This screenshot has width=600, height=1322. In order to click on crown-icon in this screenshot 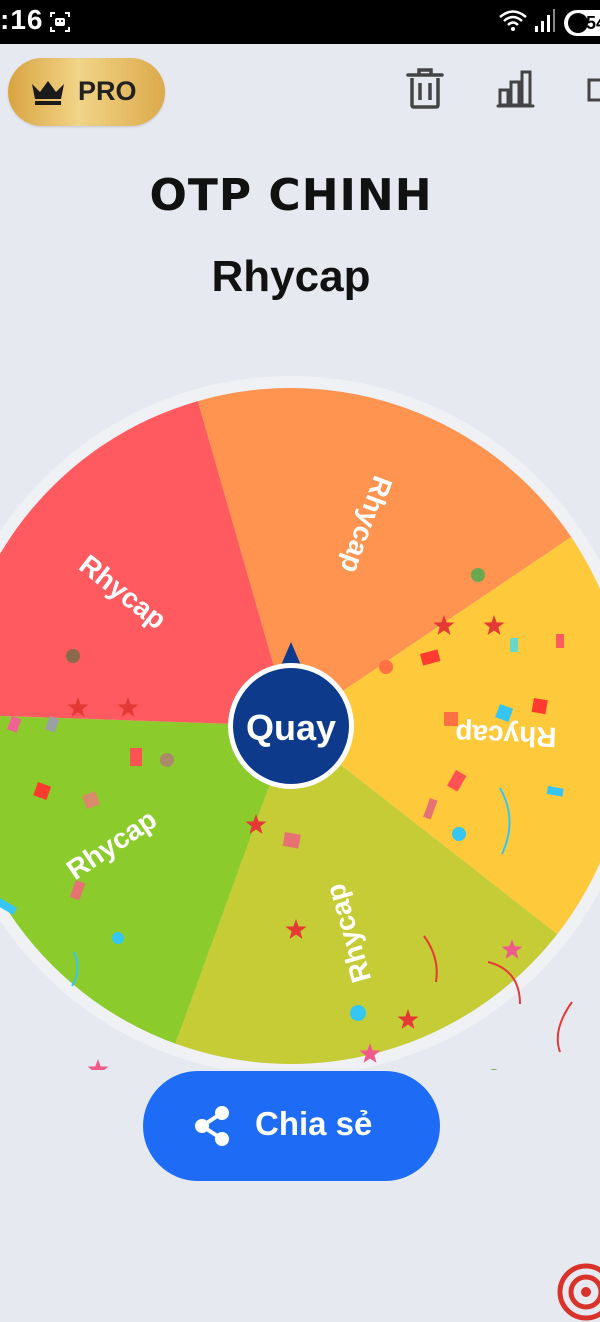, I will do `click(48, 93)`.